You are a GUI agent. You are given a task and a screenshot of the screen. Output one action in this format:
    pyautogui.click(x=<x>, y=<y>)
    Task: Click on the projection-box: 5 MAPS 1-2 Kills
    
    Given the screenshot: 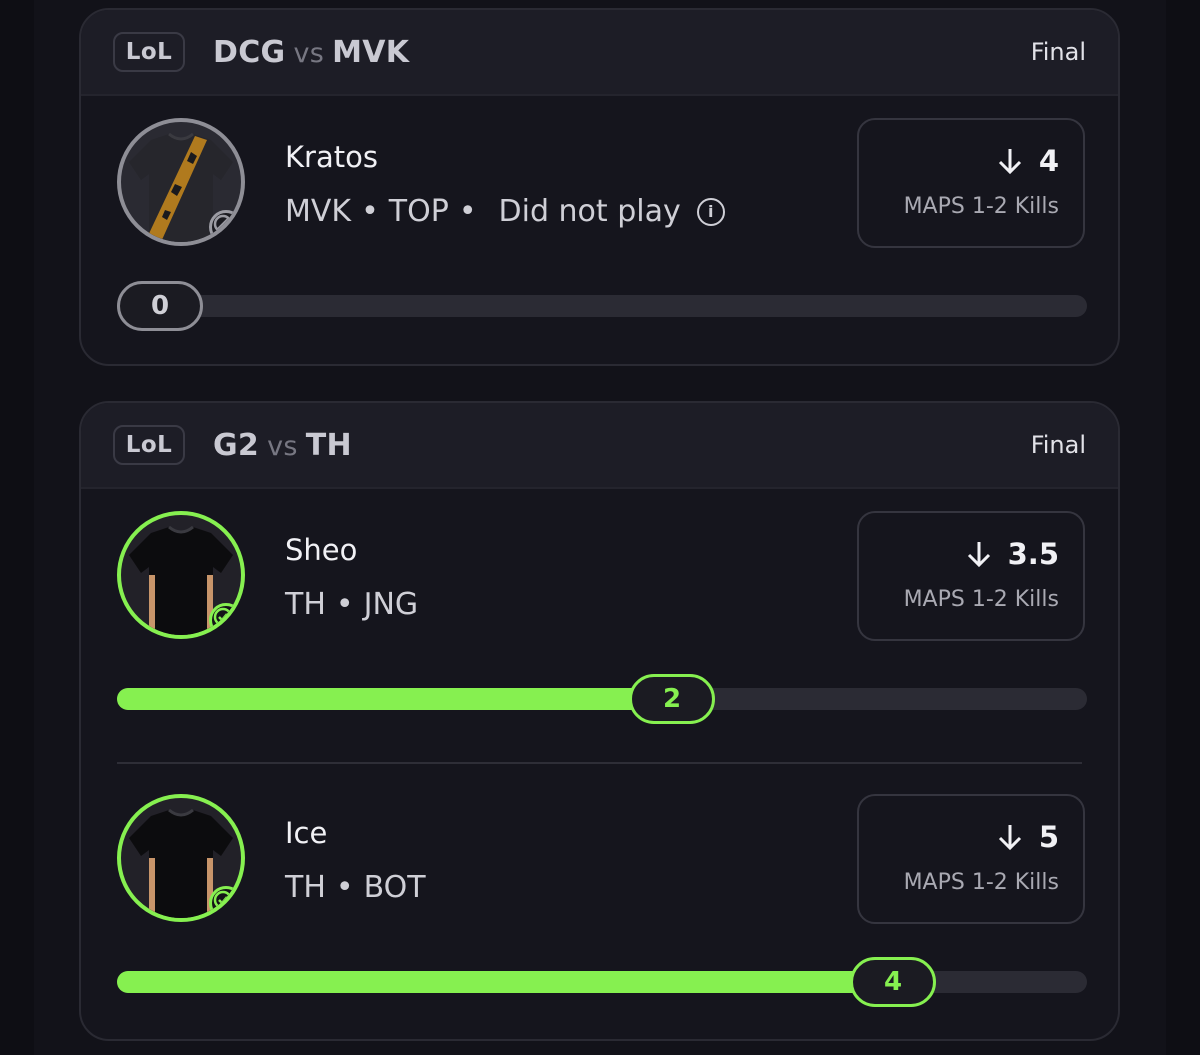 What is the action you would take?
    pyautogui.click(x=971, y=859)
    